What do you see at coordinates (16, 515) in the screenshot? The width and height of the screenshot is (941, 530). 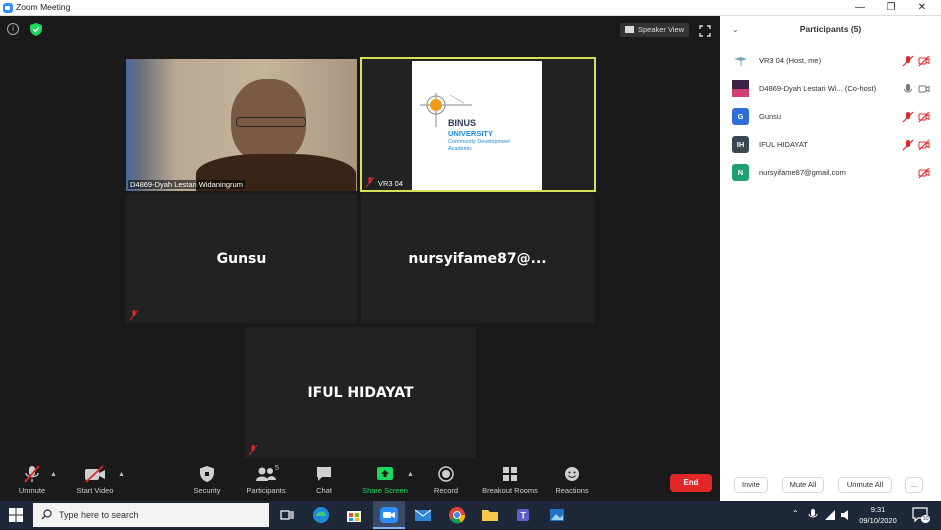 I see `windows-start-icon` at bounding box center [16, 515].